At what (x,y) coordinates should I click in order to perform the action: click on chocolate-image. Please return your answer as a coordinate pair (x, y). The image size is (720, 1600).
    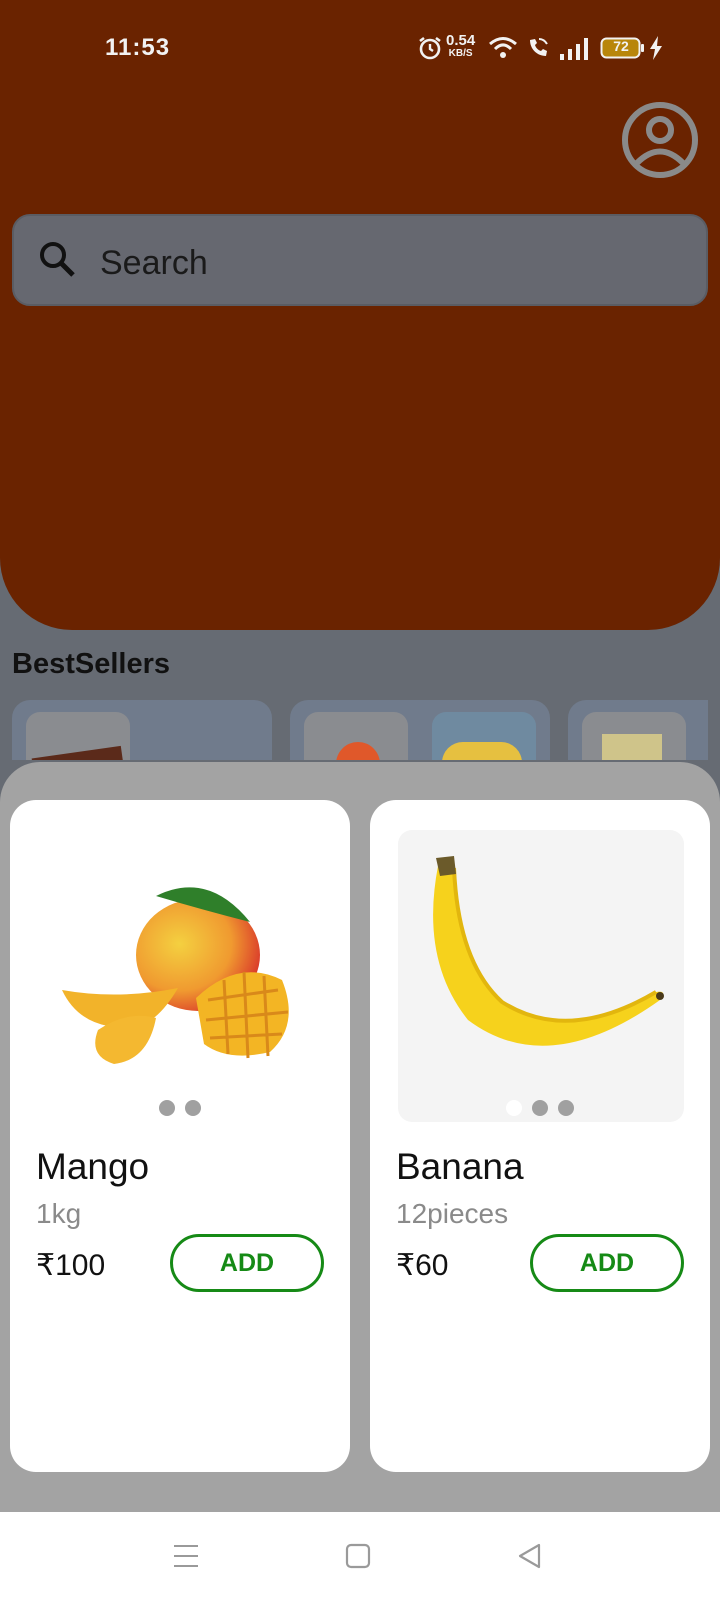
    Looking at the image, I should click on (78, 736).